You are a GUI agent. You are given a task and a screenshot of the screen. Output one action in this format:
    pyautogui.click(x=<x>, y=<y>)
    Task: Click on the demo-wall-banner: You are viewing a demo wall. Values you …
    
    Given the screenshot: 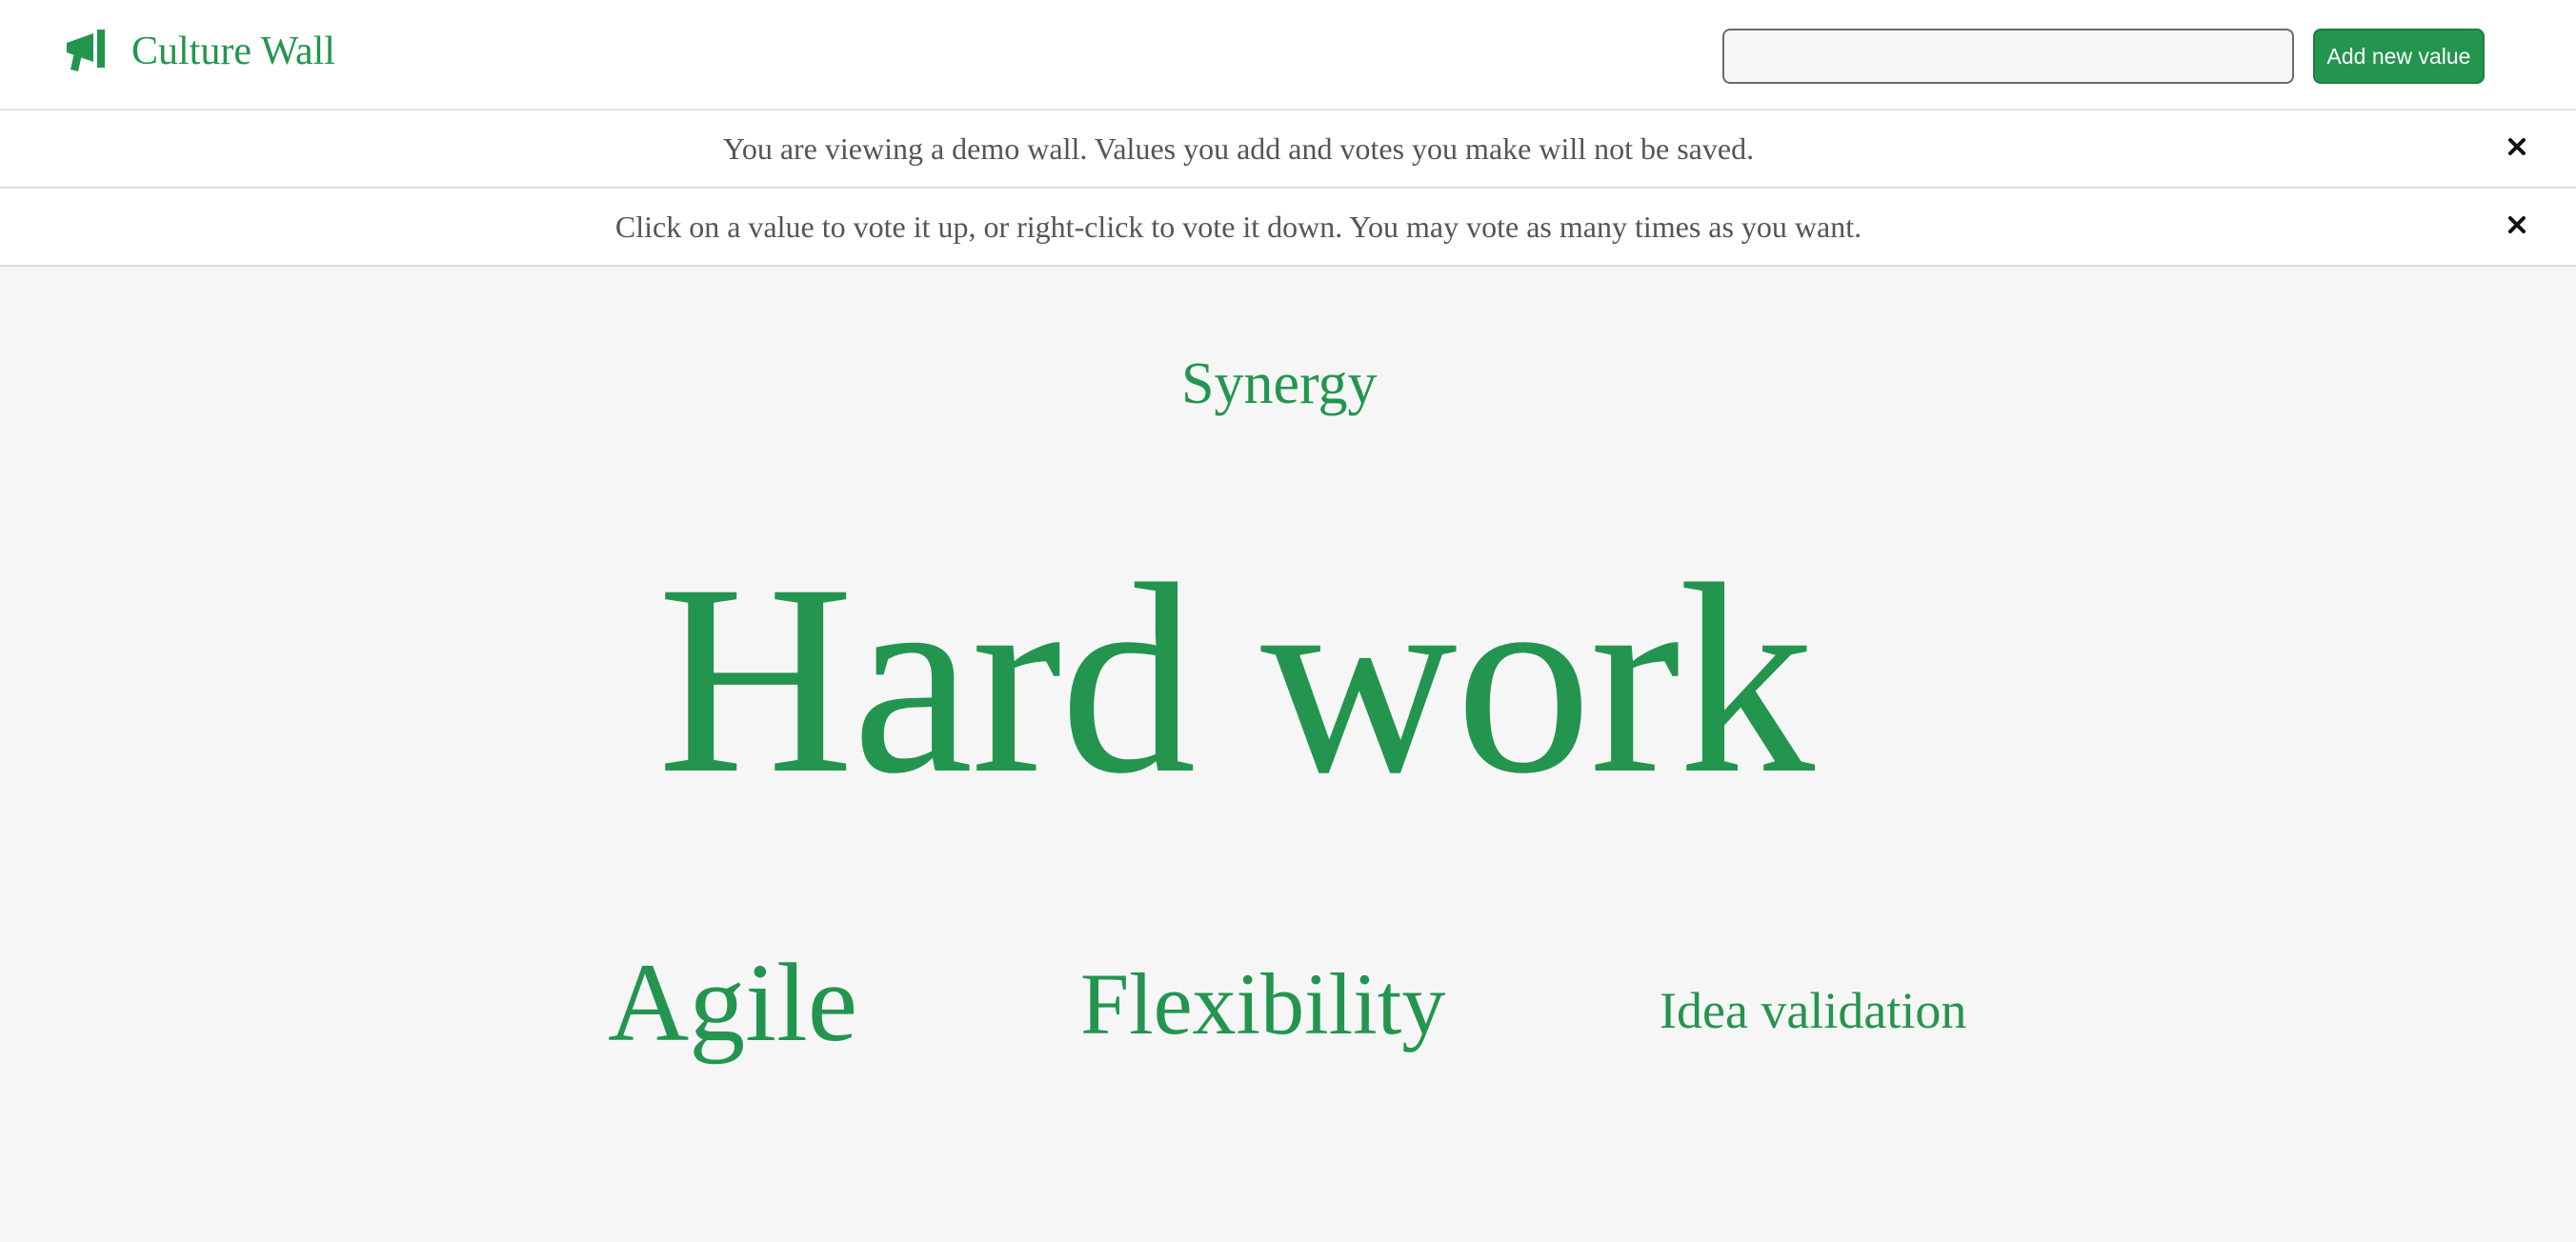 What is the action you would take?
    pyautogui.click(x=1288, y=149)
    